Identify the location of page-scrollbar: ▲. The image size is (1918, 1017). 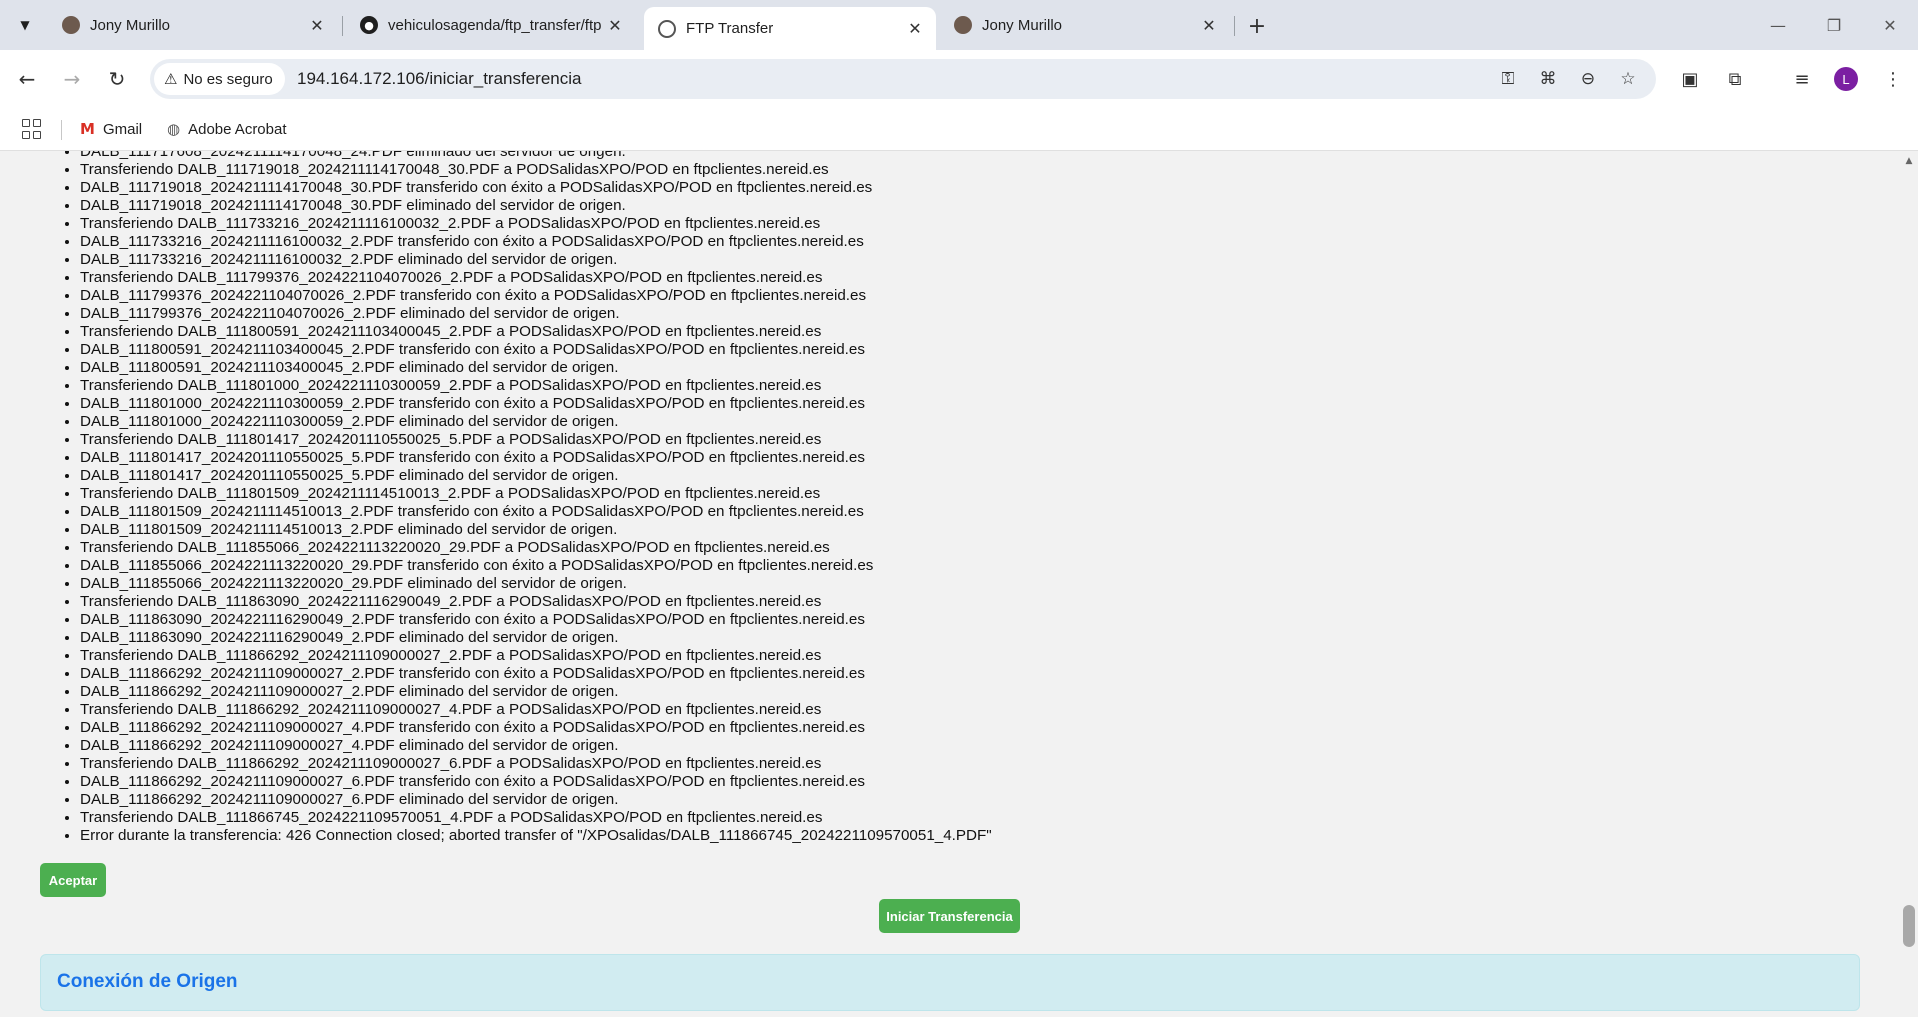
(1909, 584).